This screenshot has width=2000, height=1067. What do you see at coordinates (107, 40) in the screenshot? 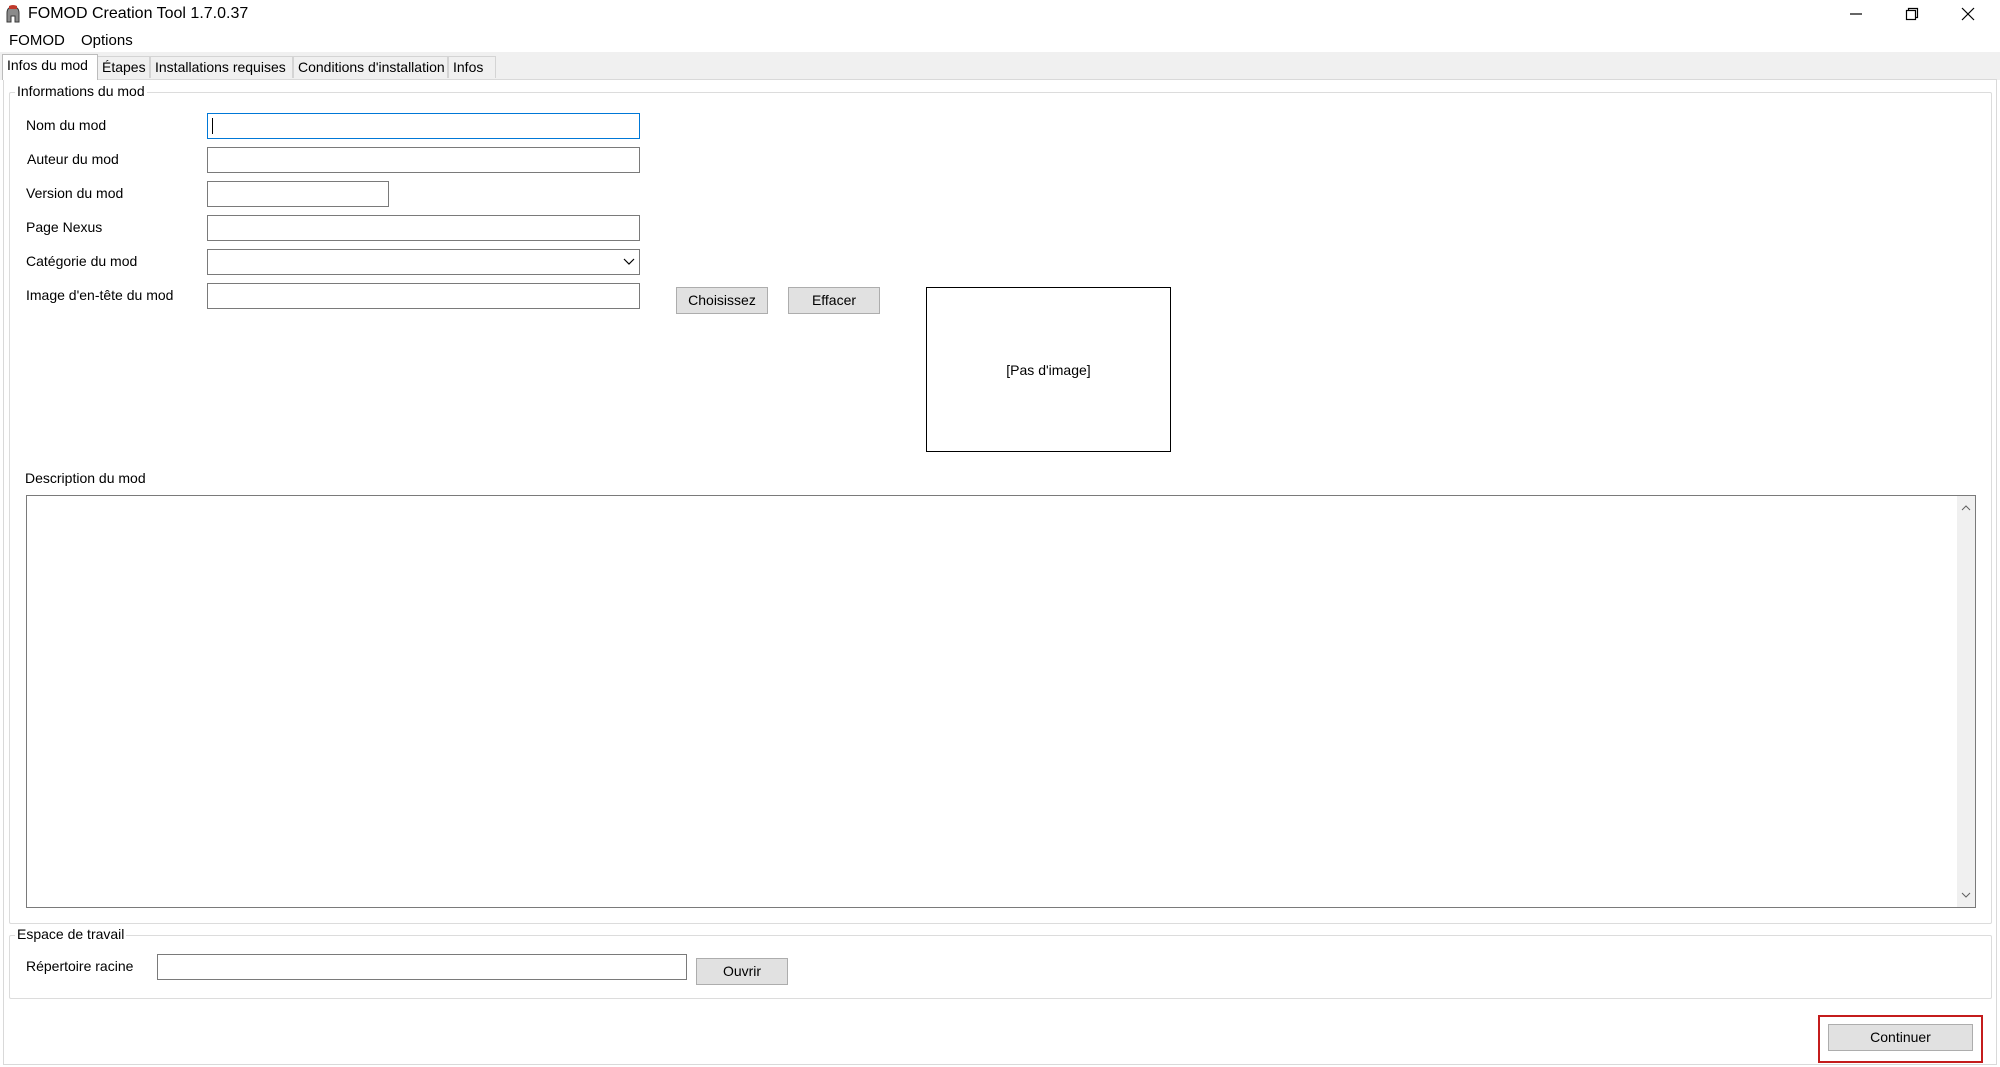
I see `menu-options: Options` at bounding box center [107, 40].